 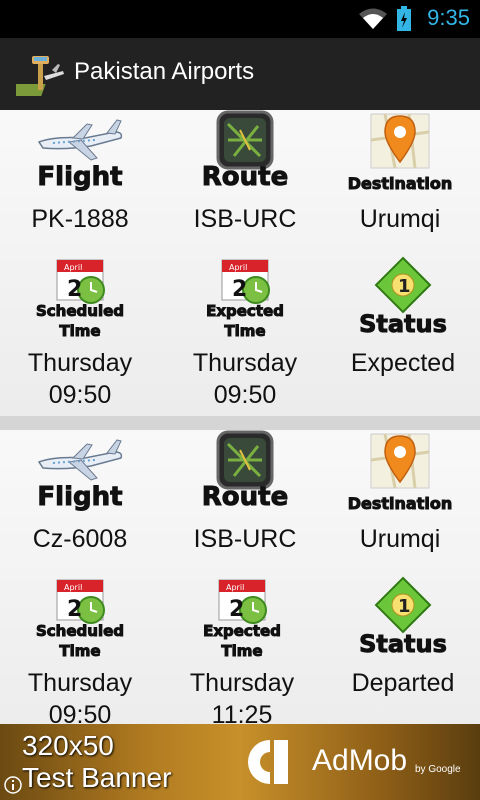 What do you see at coordinates (268, 762) in the screenshot?
I see `admob-logo-icon` at bounding box center [268, 762].